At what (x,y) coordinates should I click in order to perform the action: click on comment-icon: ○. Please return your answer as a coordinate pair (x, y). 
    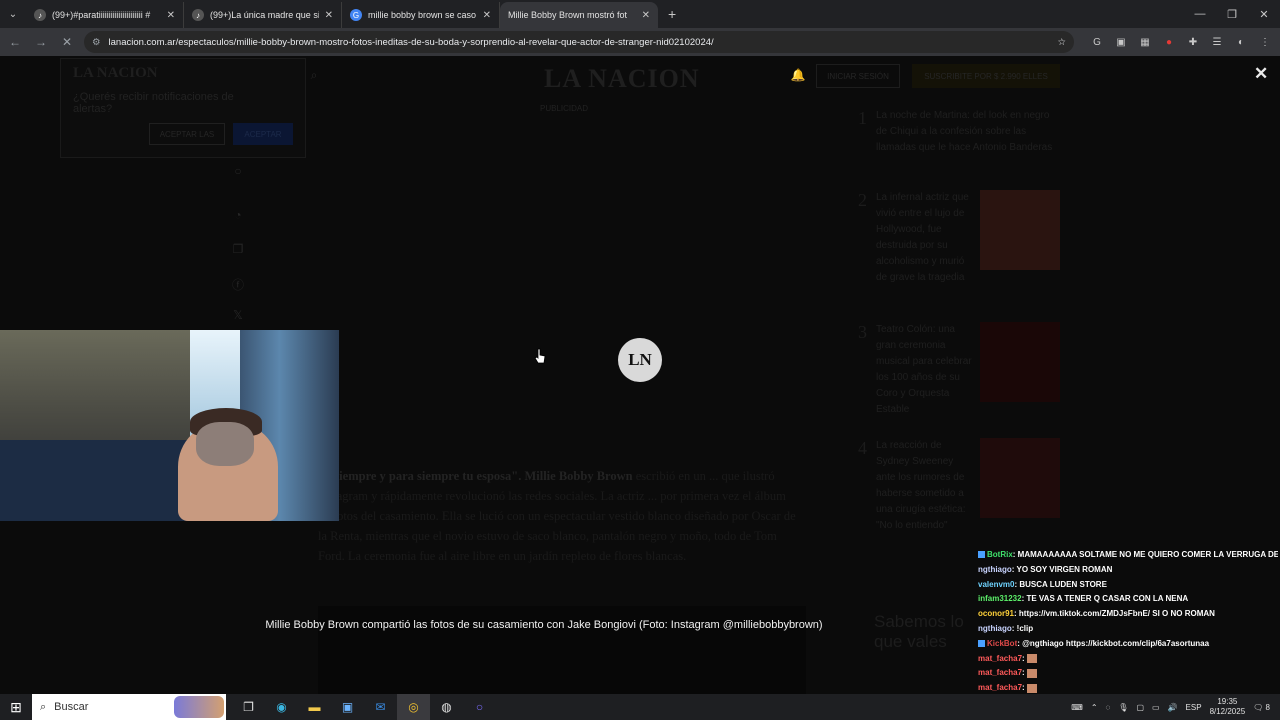
    Looking at the image, I should click on (238, 172).